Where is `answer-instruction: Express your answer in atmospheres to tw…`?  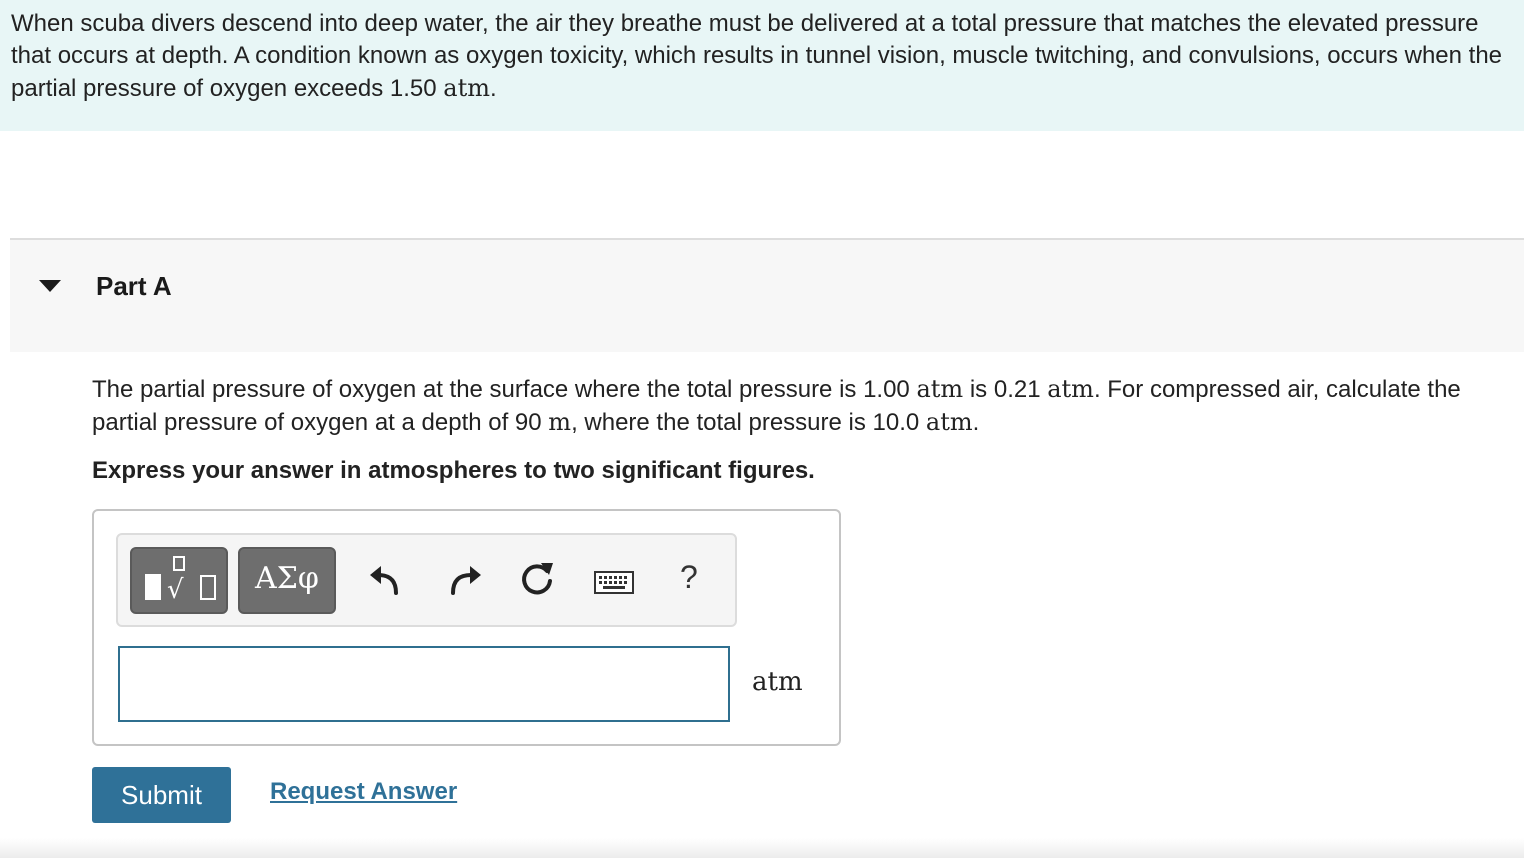
answer-instruction: Express your answer in atmospheres to tw… is located at coordinates (453, 470).